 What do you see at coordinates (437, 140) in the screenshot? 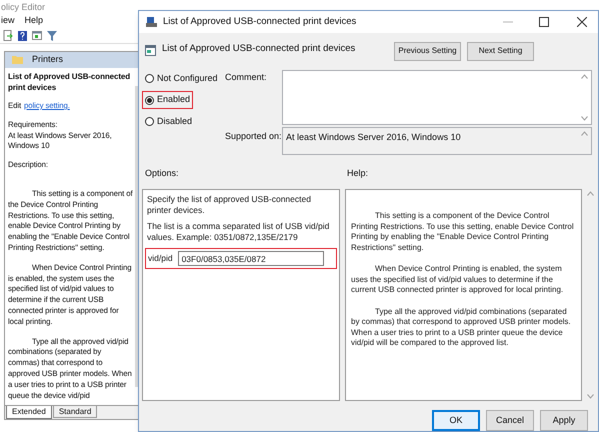
I see `supported-field: At least Windows Server 2016, Windows 10` at bounding box center [437, 140].